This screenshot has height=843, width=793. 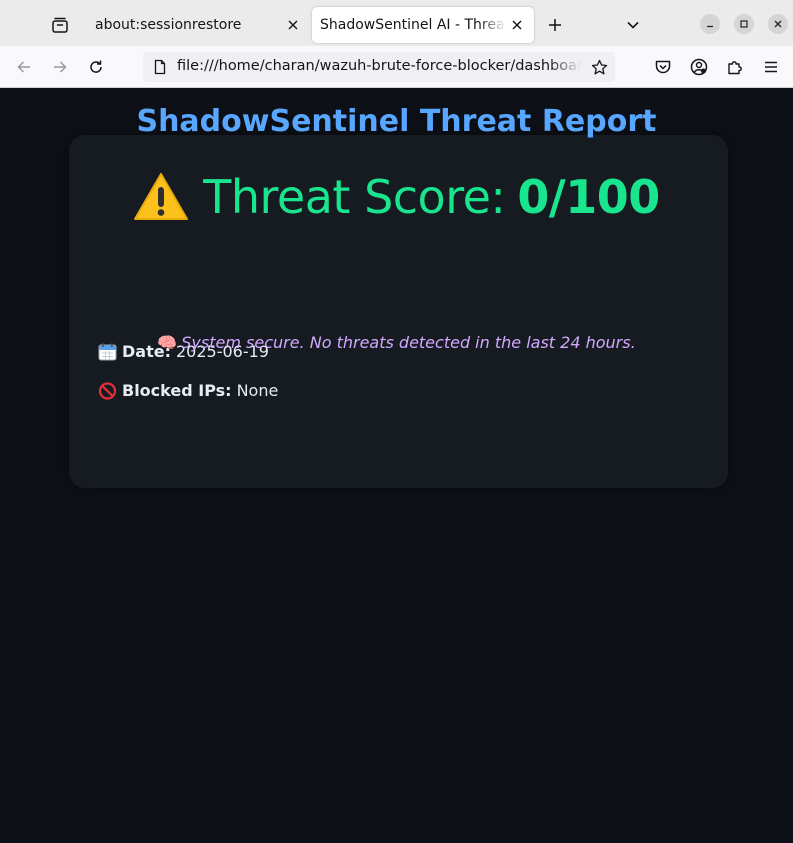 I want to click on brain-icon: 🧠, so click(x=167, y=342).